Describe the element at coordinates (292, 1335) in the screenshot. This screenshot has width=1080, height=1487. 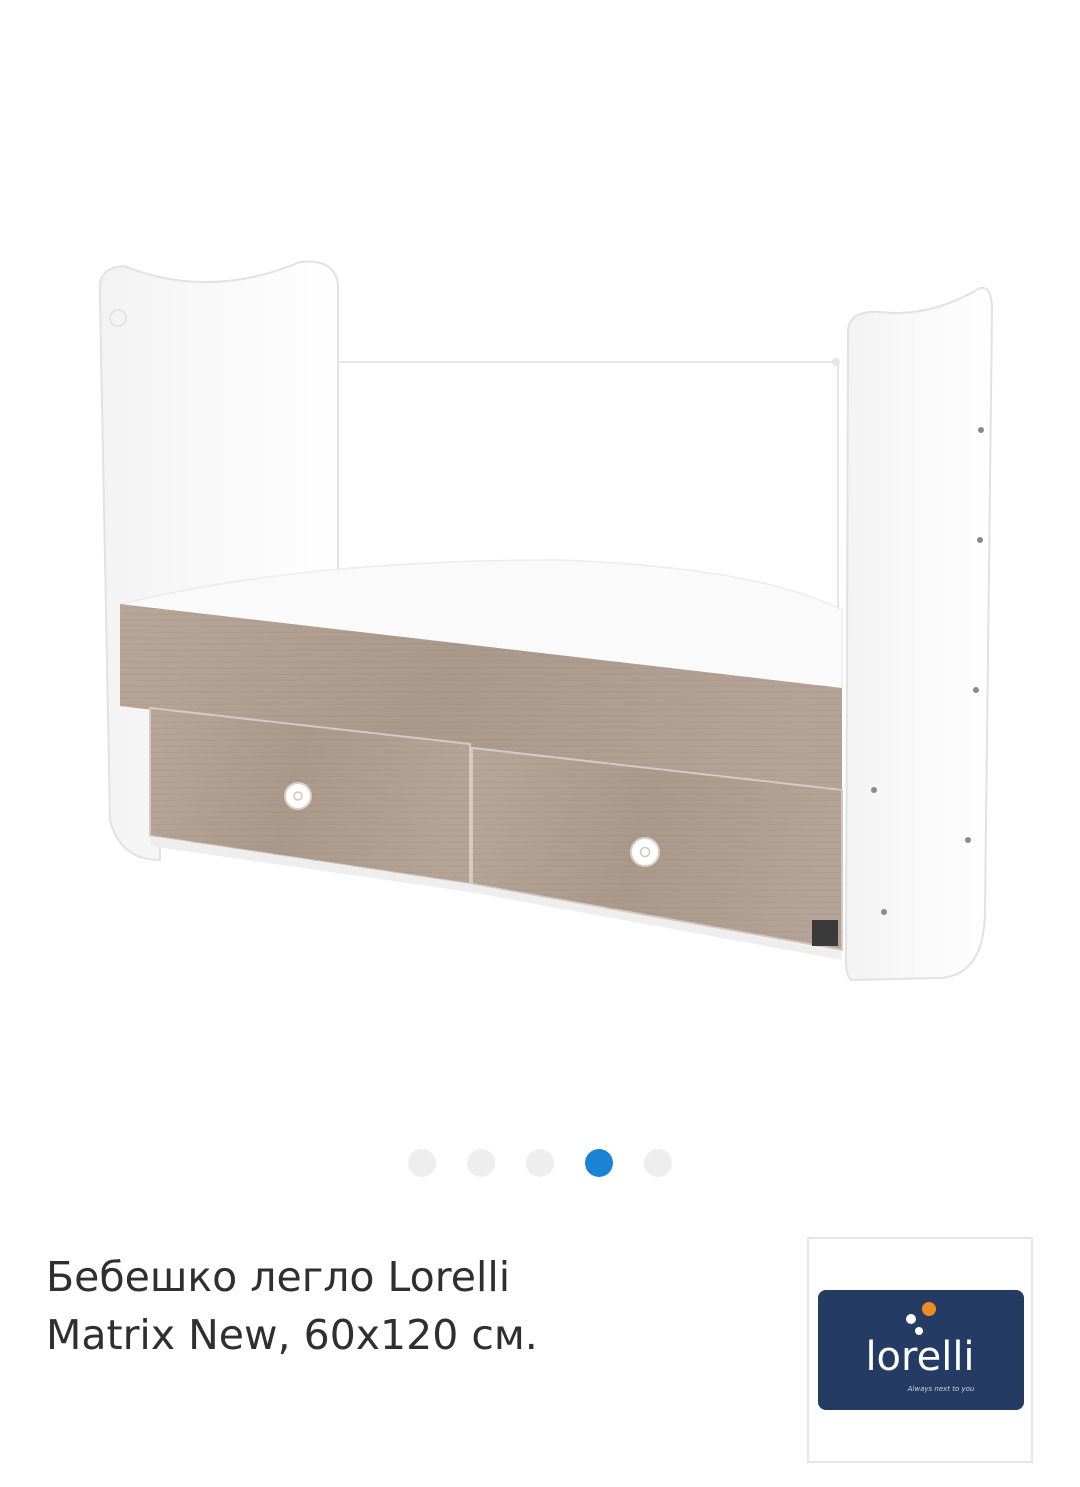
I see `product-title-line-2: Matrix New, 60x120 см.` at that location.